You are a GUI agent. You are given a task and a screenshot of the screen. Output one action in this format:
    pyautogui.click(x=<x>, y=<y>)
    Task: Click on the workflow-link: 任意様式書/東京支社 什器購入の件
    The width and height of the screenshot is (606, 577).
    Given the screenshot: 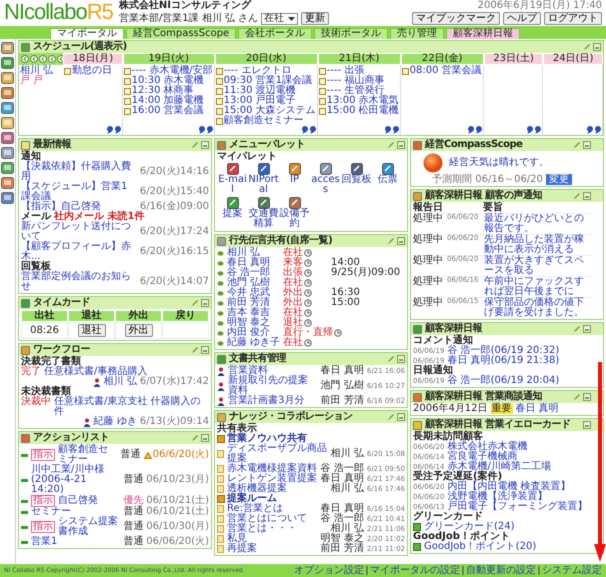 What is the action you would take?
    pyautogui.click(x=131, y=407)
    